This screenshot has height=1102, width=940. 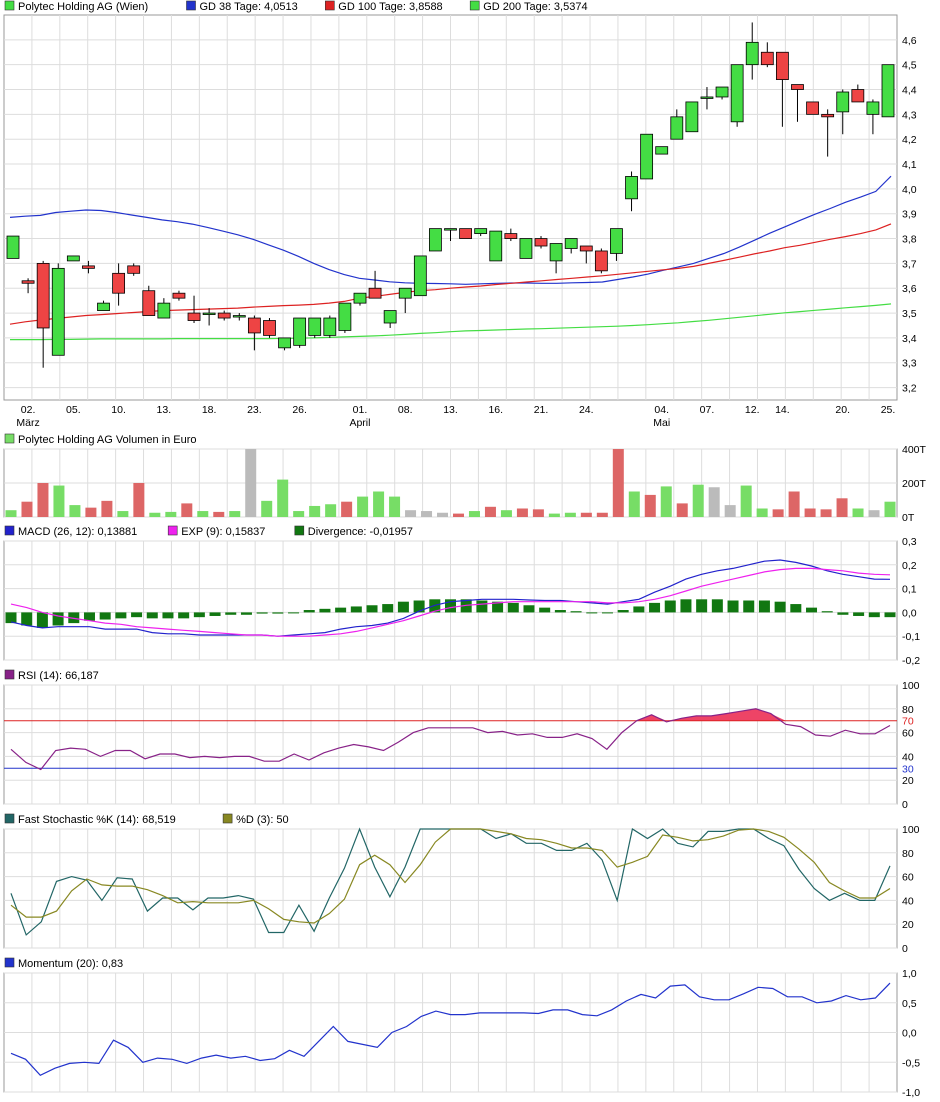 I want to click on volume-y-tick-2: 400T, so click(x=914, y=450).